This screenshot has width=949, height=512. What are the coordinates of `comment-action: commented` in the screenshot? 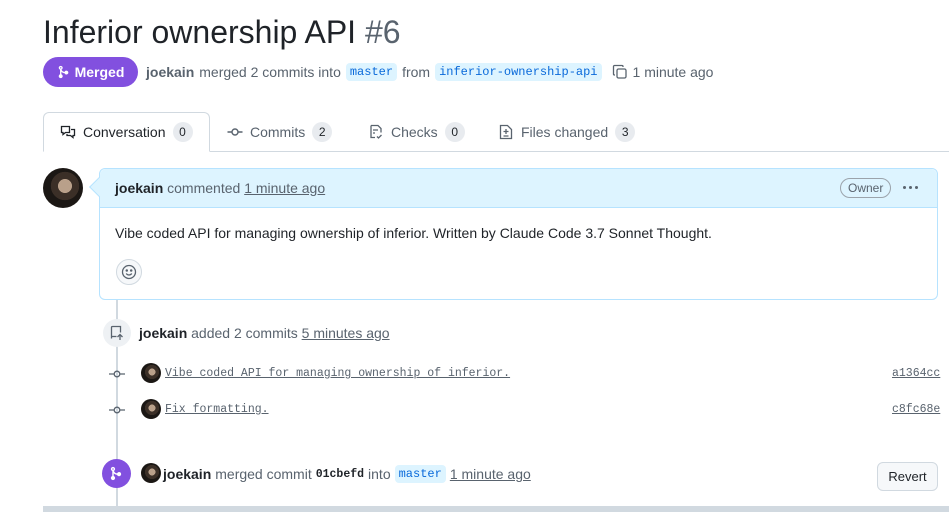 It's located at (204, 188).